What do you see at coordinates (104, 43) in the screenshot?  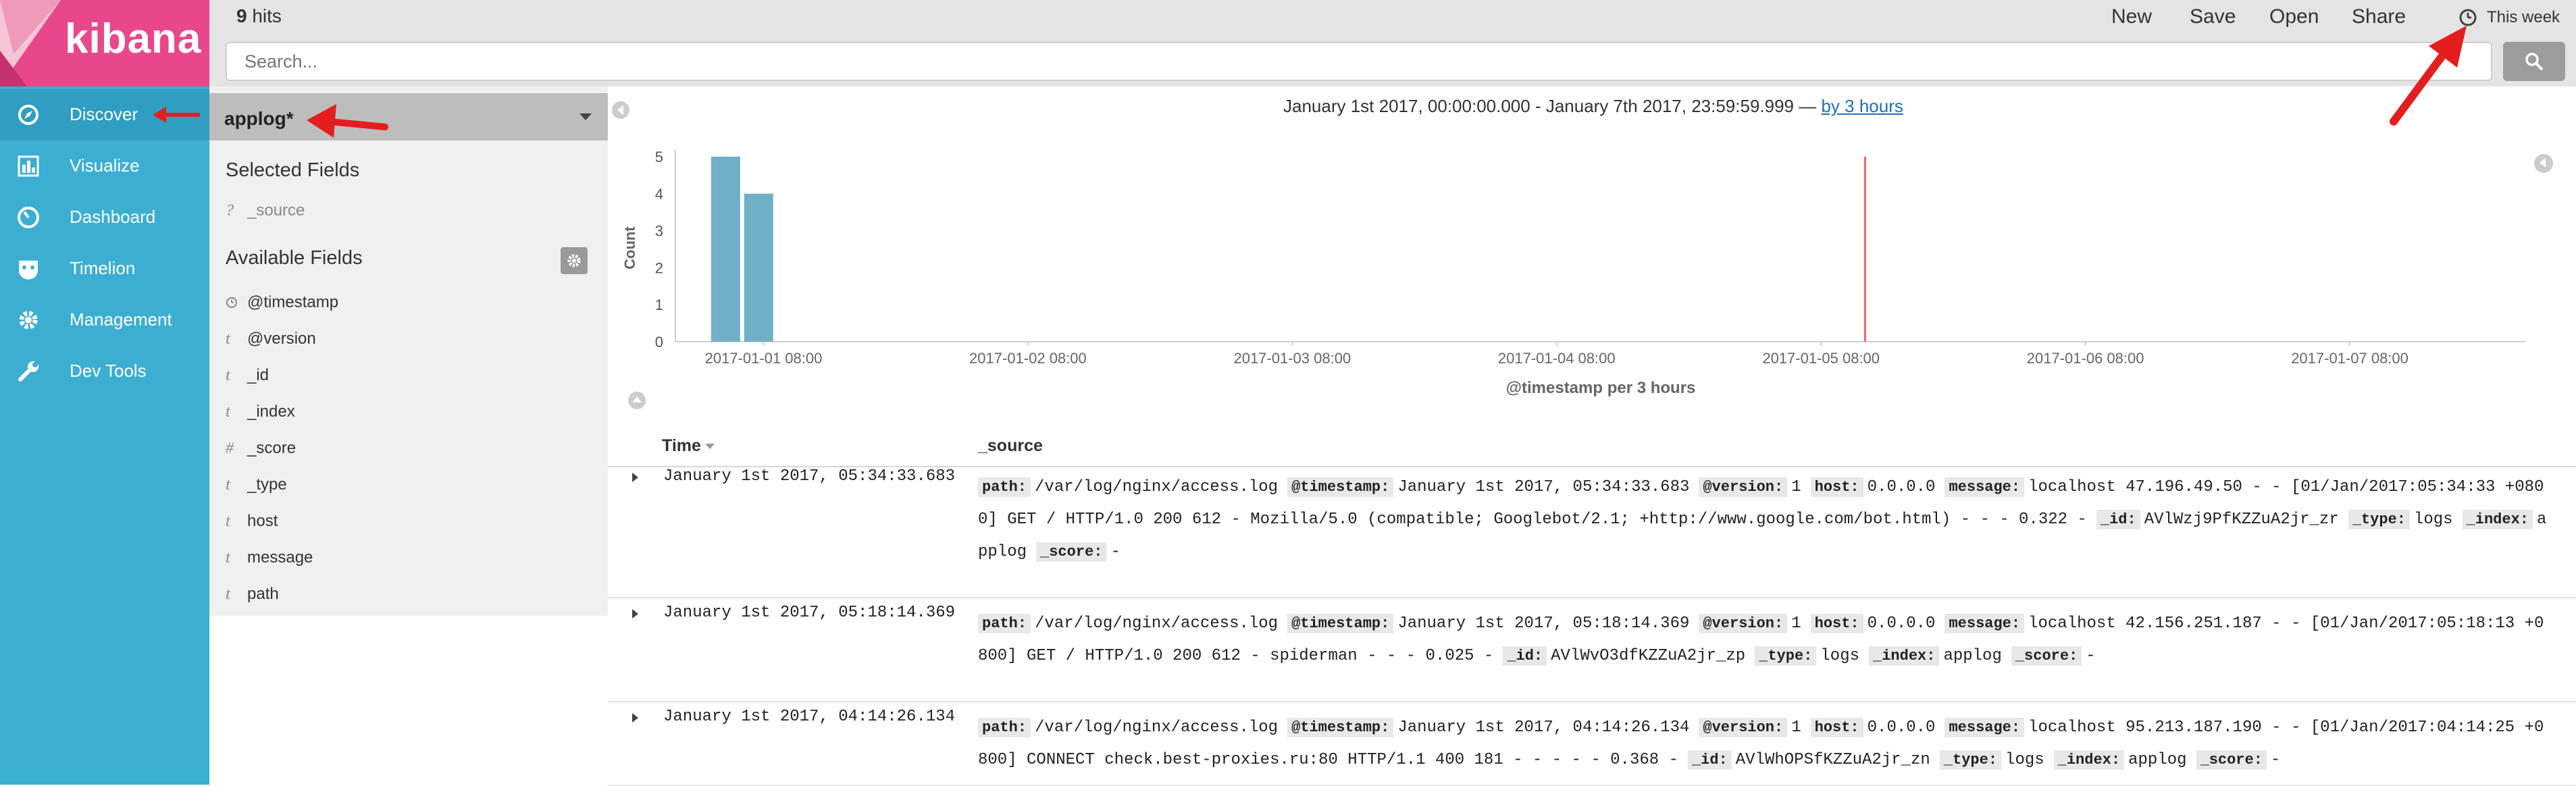 I see `kibana-logo: kibana` at bounding box center [104, 43].